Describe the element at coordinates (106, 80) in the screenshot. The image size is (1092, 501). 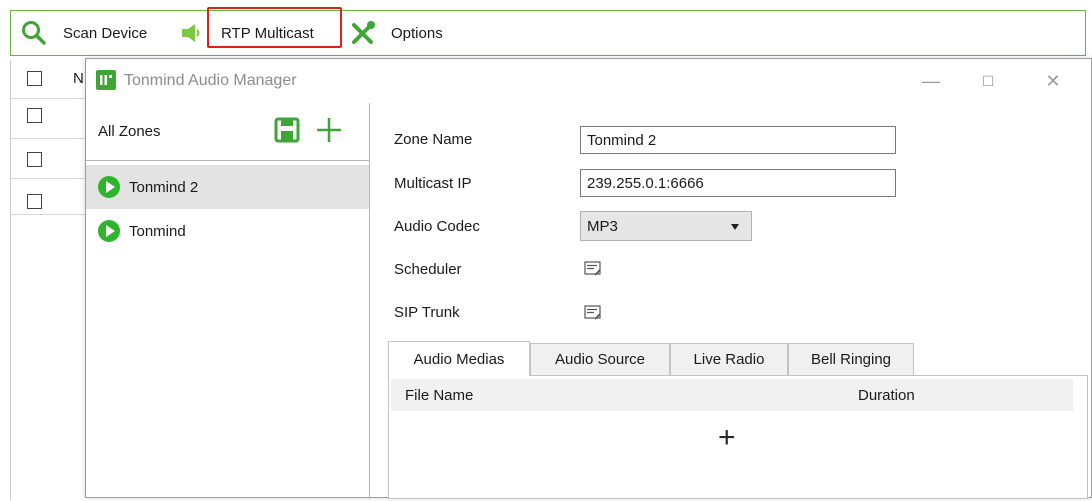
I see `app-logo-icon` at that location.